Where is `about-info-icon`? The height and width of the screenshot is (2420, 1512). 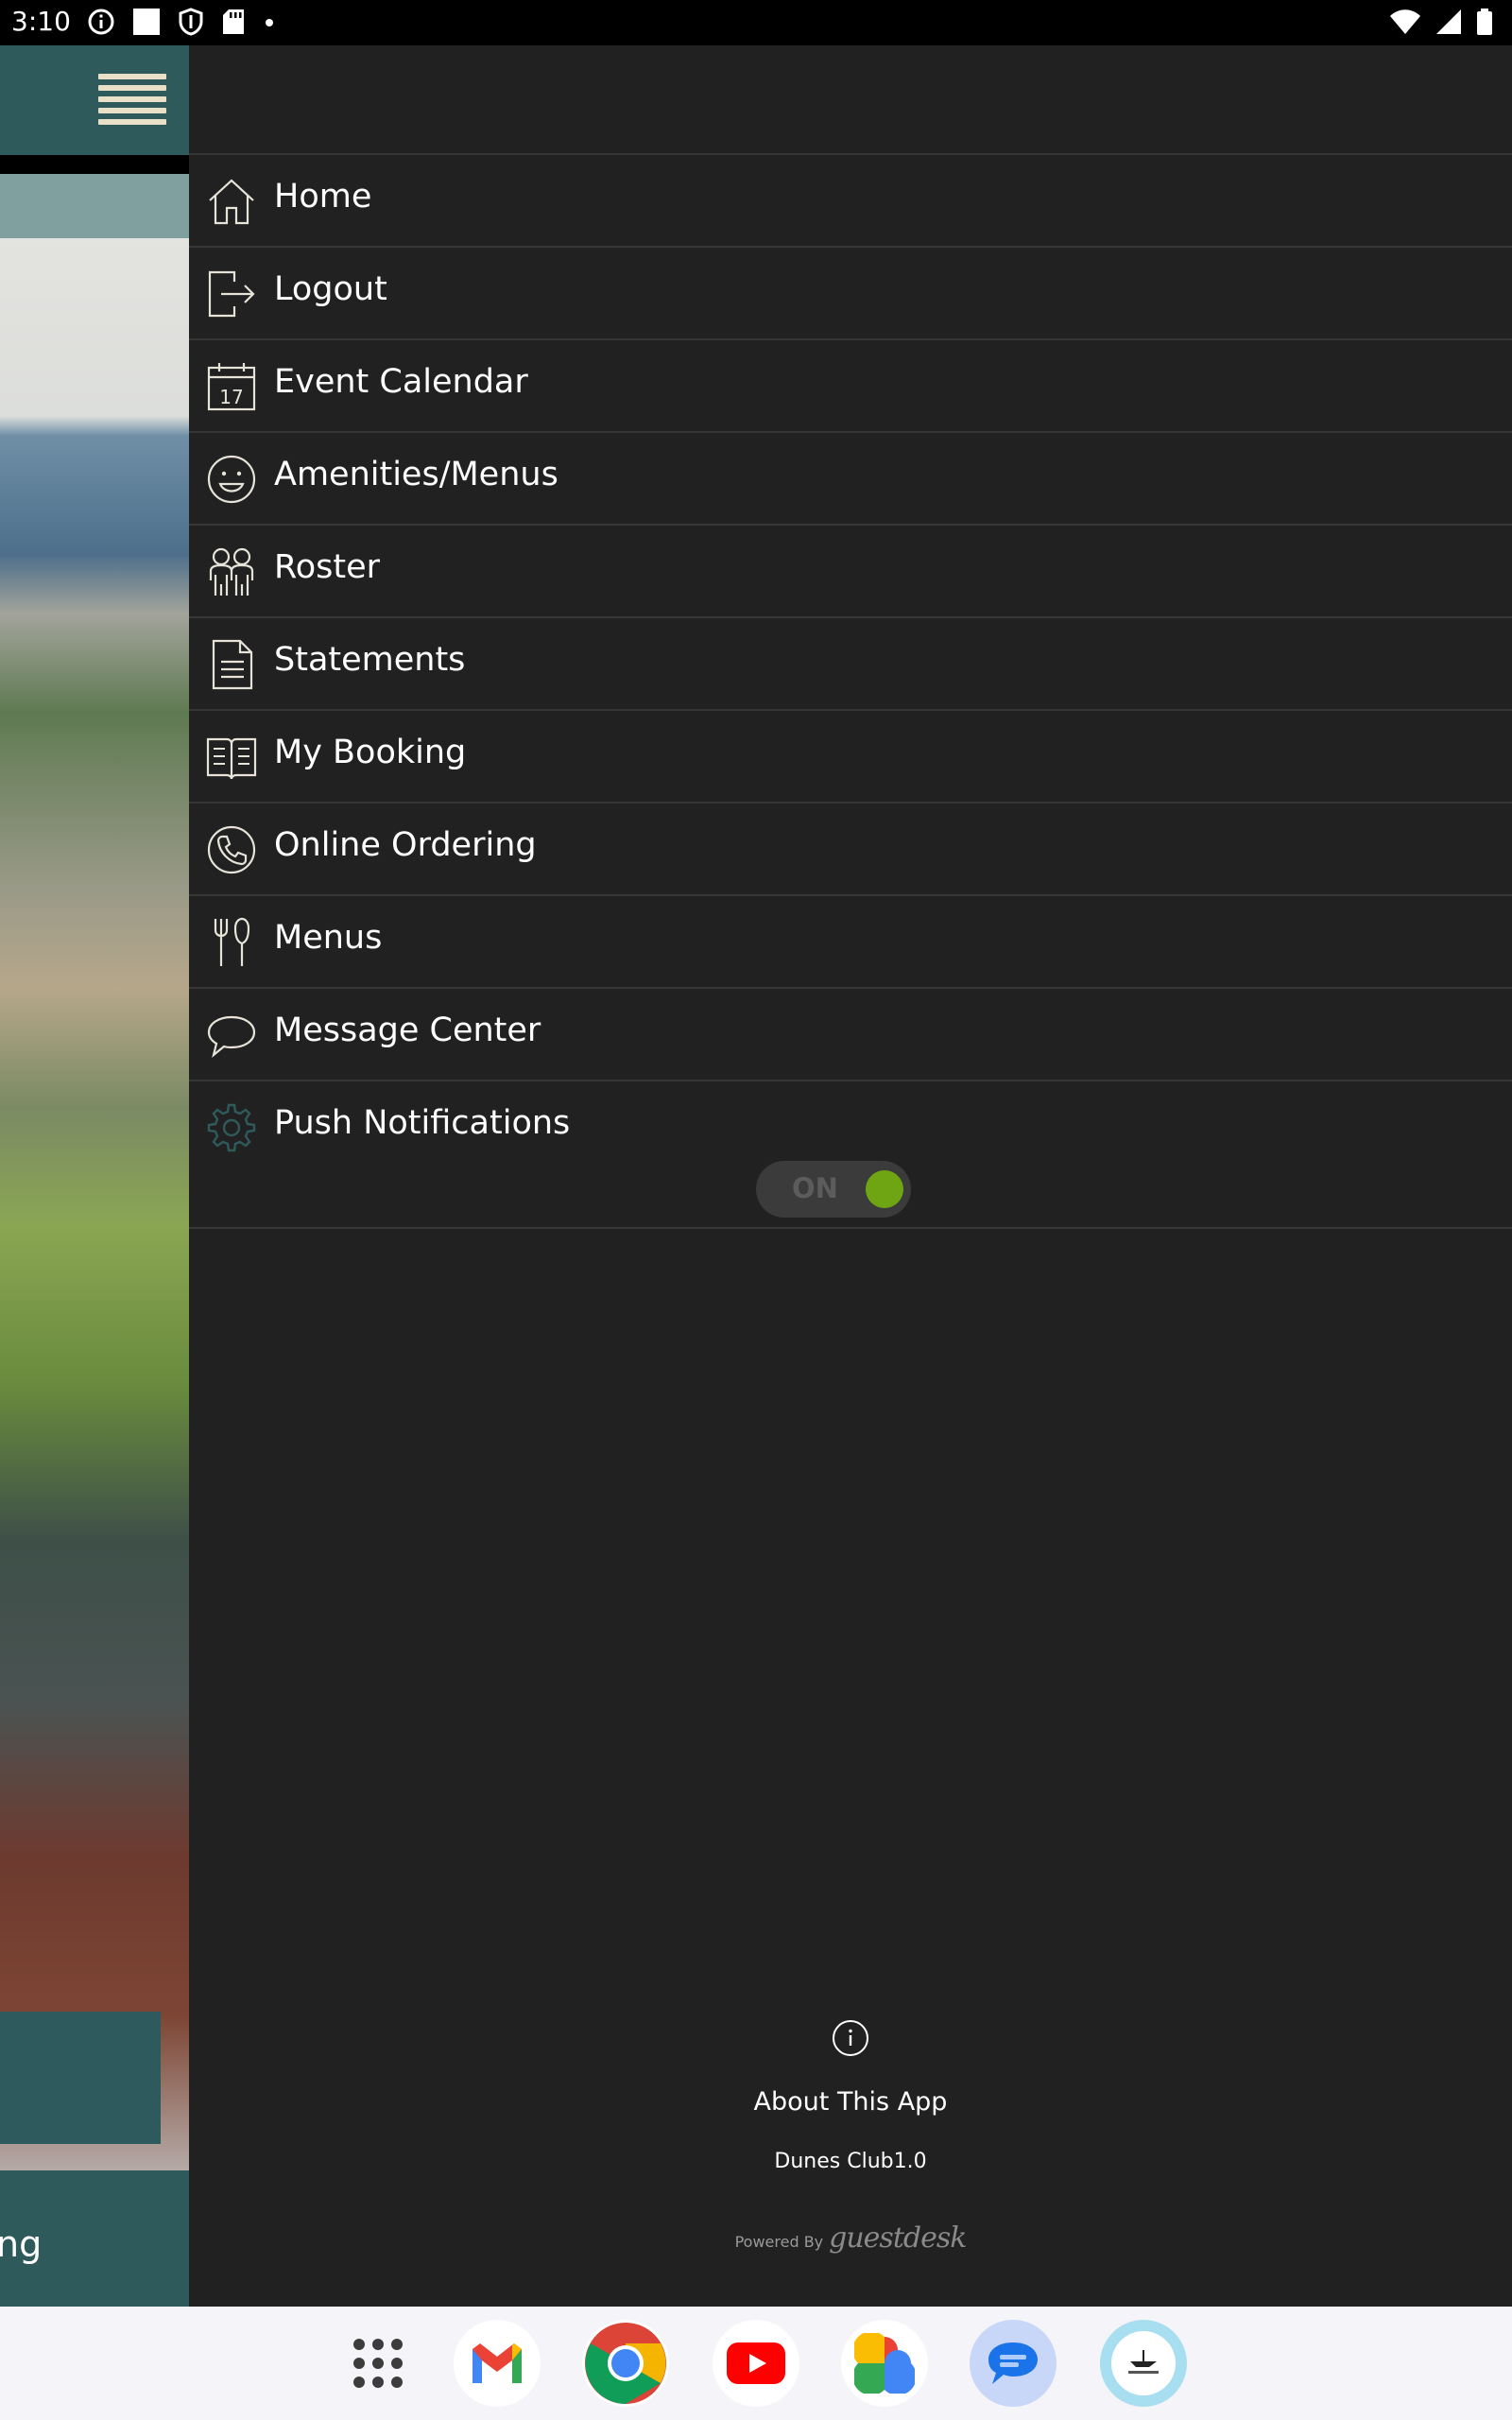
about-info-icon is located at coordinates (850, 2040).